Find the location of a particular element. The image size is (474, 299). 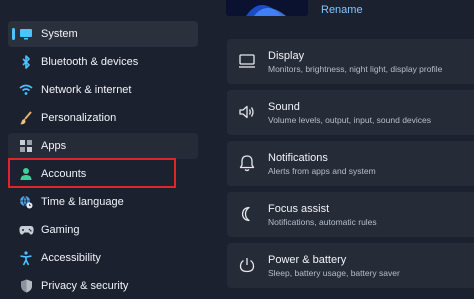

bell-icon is located at coordinates (247, 163).